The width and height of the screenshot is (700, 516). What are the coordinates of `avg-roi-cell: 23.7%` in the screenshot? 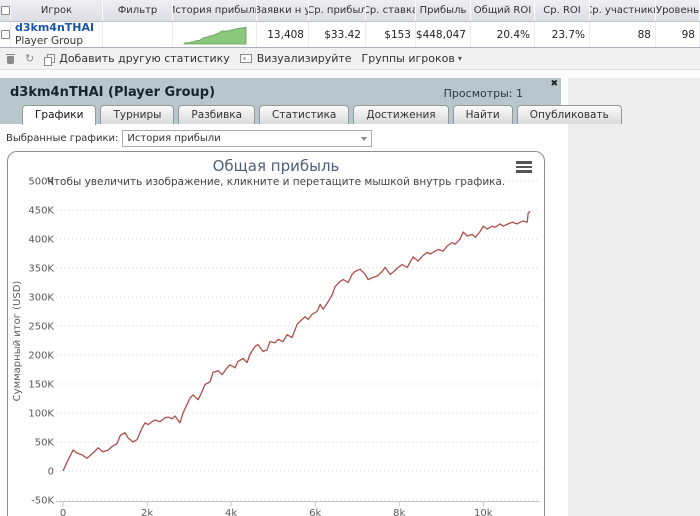 It's located at (562, 34).